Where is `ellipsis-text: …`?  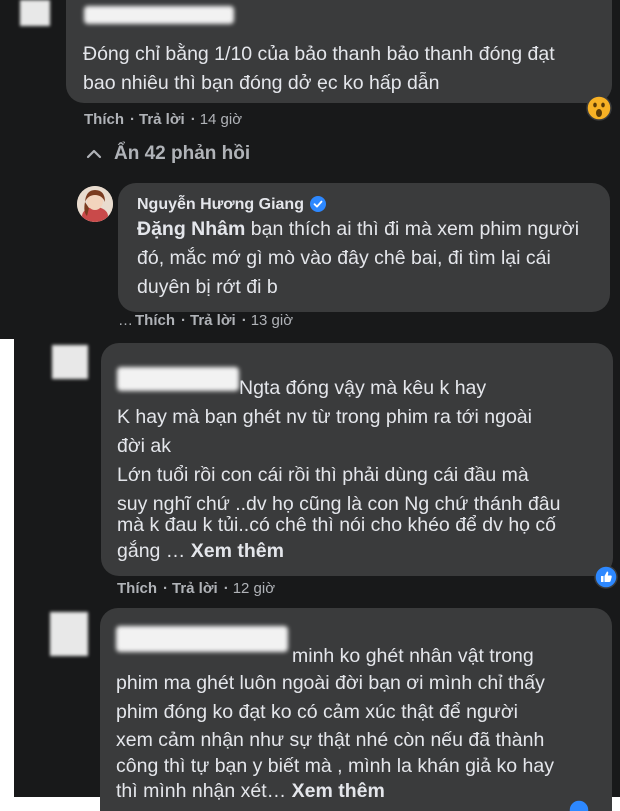 ellipsis-text: … is located at coordinates (125, 320).